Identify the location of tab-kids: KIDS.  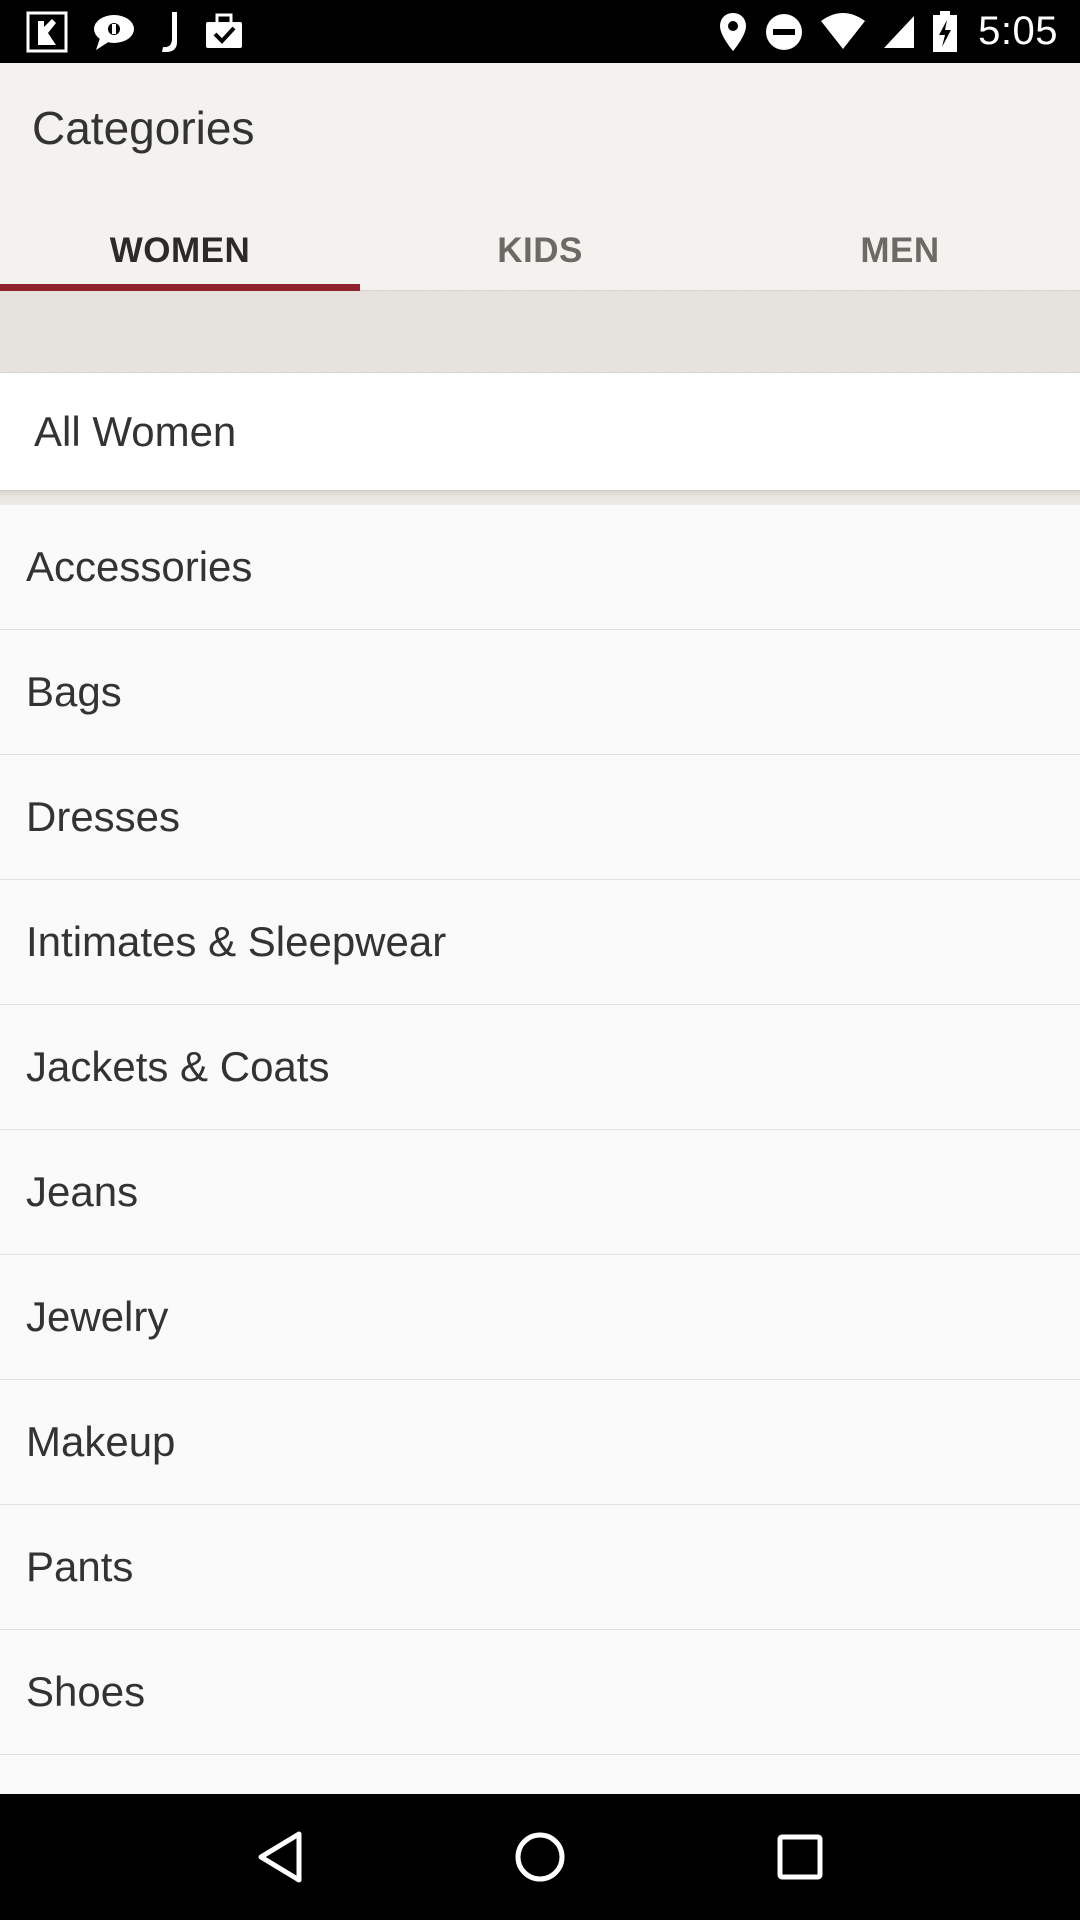
(540, 256).